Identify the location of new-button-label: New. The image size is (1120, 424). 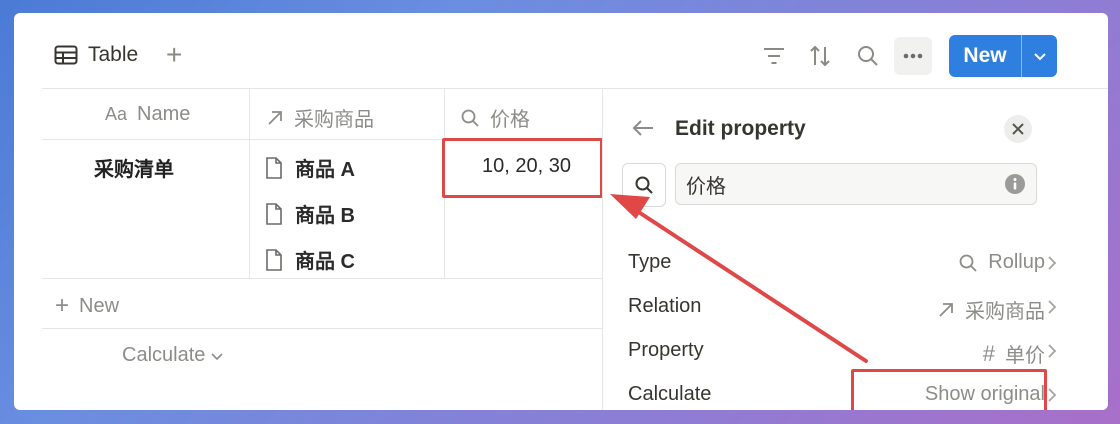
(985, 55).